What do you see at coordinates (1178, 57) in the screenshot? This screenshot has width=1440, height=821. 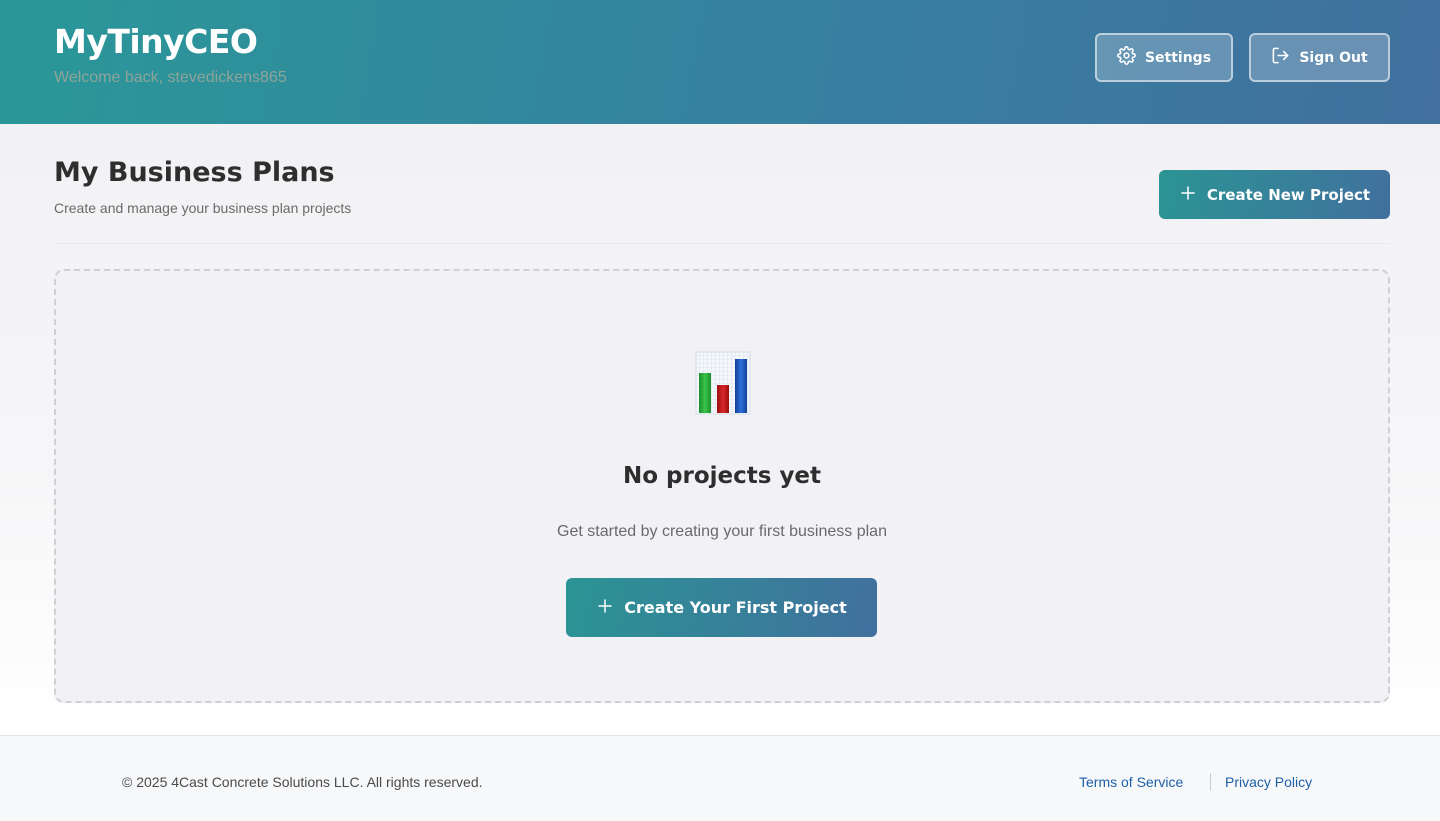 I see `settings-label: Settings` at bounding box center [1178, 57].